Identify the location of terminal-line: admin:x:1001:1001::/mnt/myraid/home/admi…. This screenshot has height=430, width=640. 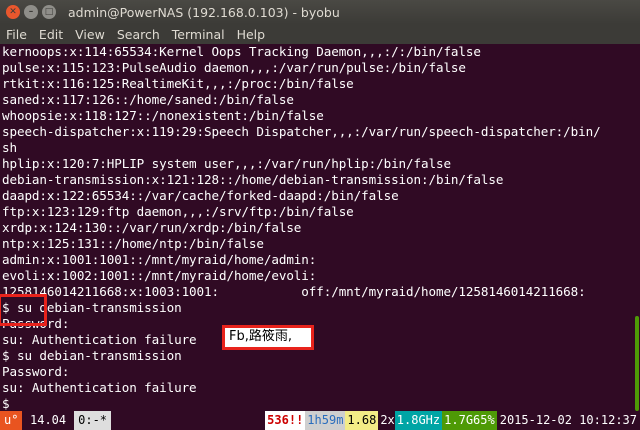
(159, 259).